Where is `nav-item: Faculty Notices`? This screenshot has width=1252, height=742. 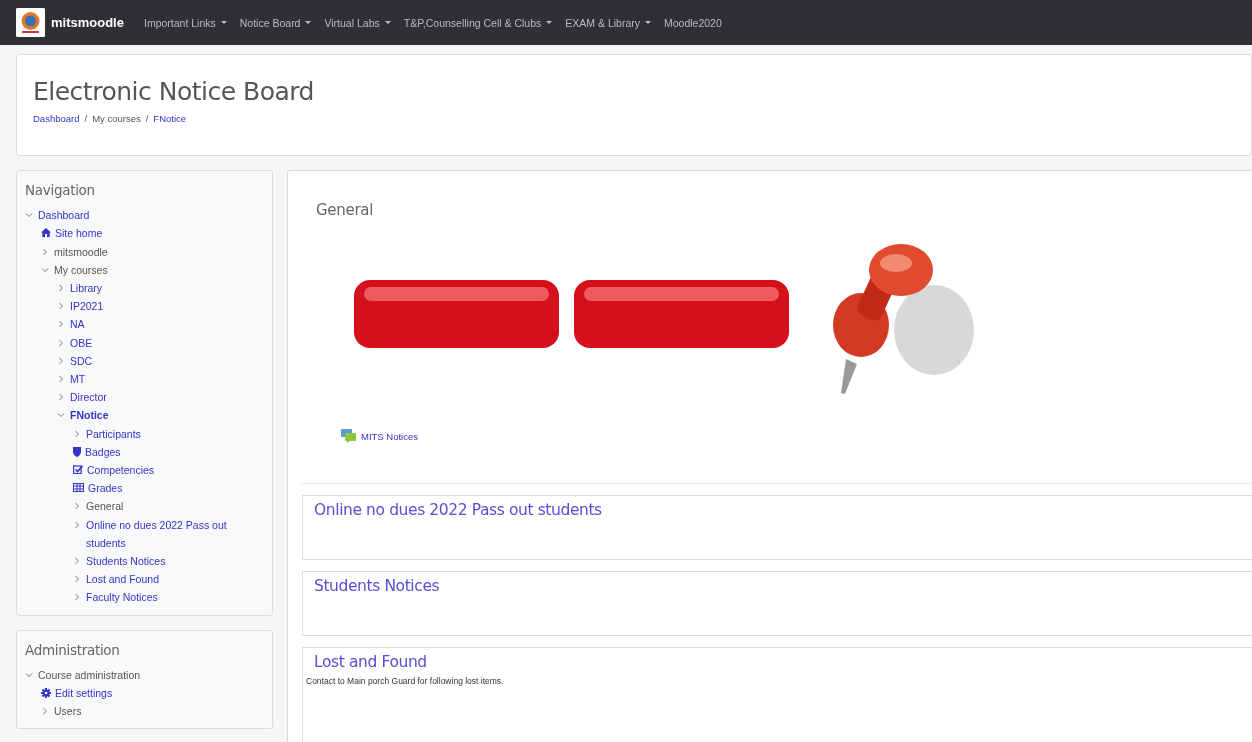 nav-item: Faculty Notices is located at coordinates (122, 597).